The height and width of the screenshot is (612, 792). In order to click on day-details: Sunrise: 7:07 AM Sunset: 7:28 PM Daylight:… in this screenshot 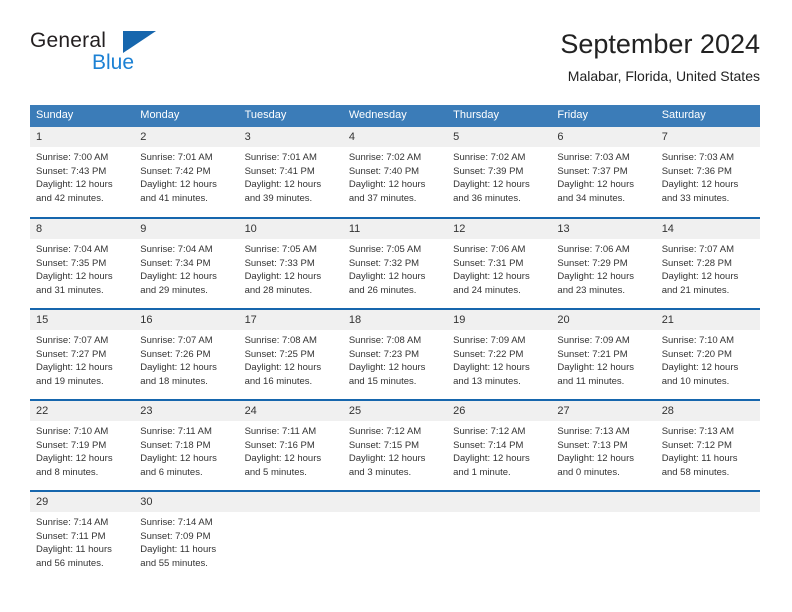, I will do `click(708, 268)`.